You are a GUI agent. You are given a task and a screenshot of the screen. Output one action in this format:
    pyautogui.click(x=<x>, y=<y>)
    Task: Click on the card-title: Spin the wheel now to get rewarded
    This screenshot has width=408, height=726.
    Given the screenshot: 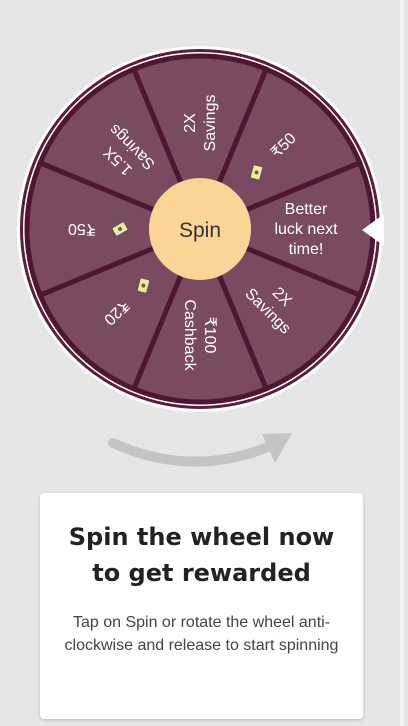 What is the action you would take?
    pyautogui.click(x=201, y=555)
    